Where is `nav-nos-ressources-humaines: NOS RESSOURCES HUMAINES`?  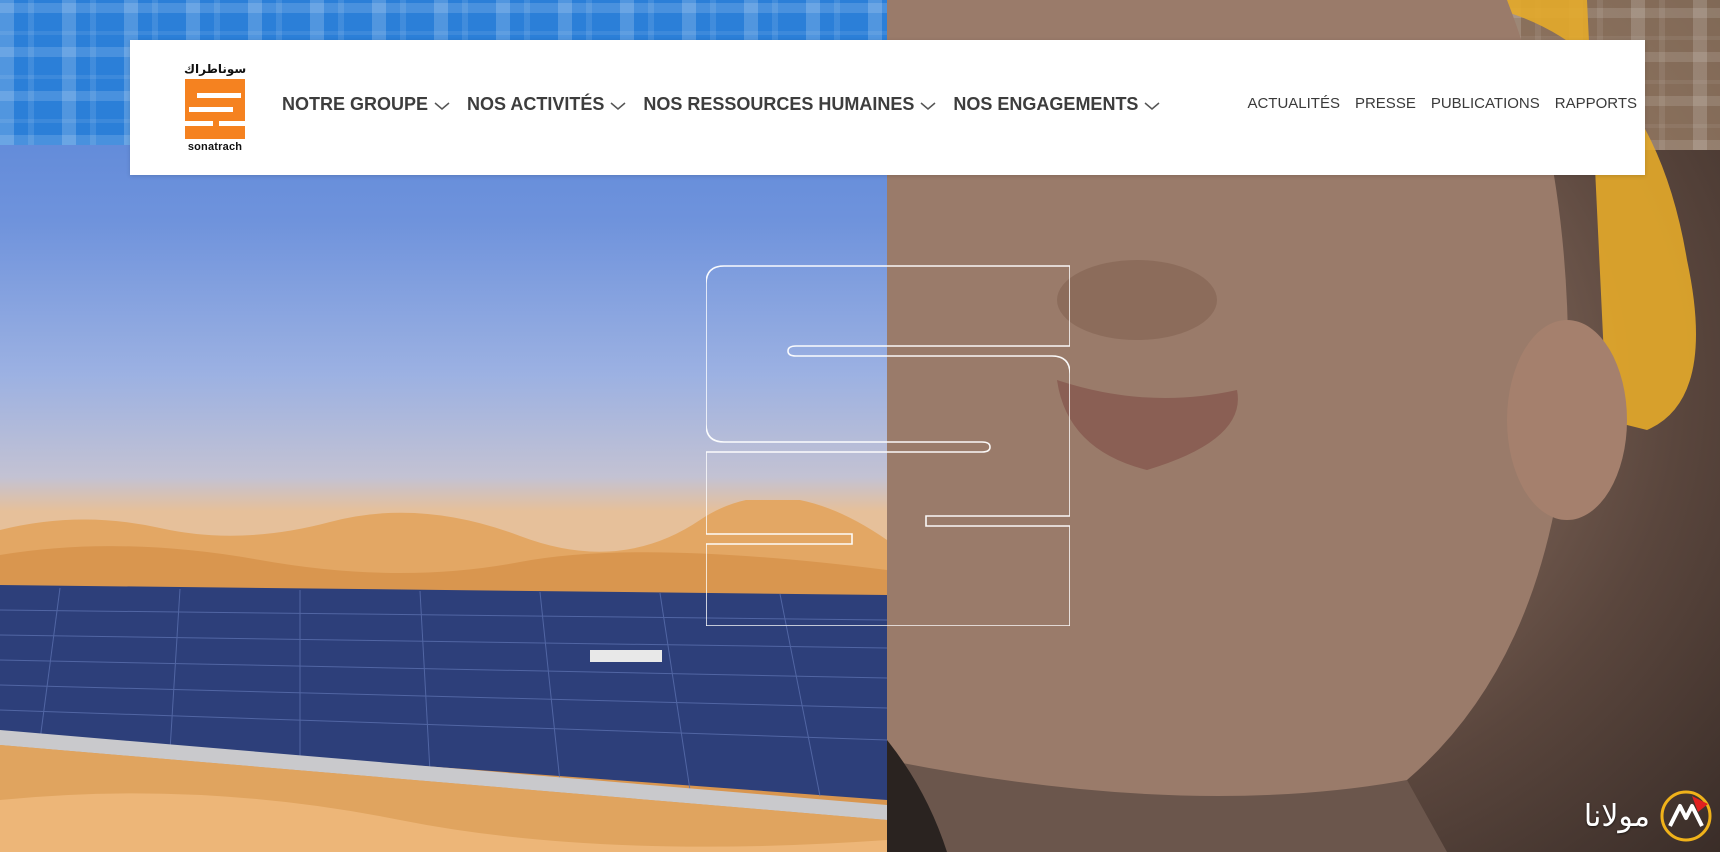 nav-nos-ressources-humaines: NOS RESSOURCES HUMAINES is located at coordinates (789, 104).